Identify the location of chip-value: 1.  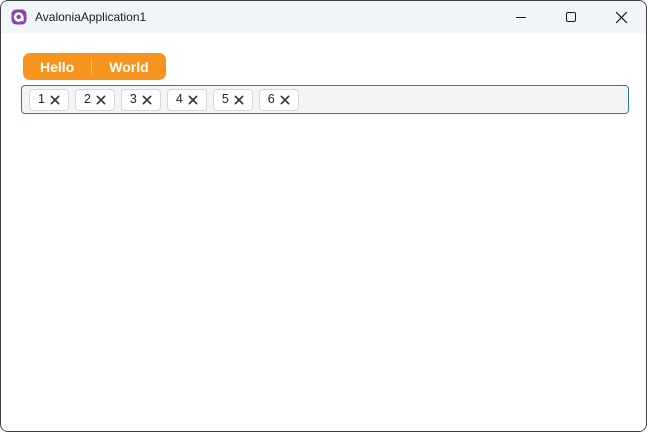
(41, 99).